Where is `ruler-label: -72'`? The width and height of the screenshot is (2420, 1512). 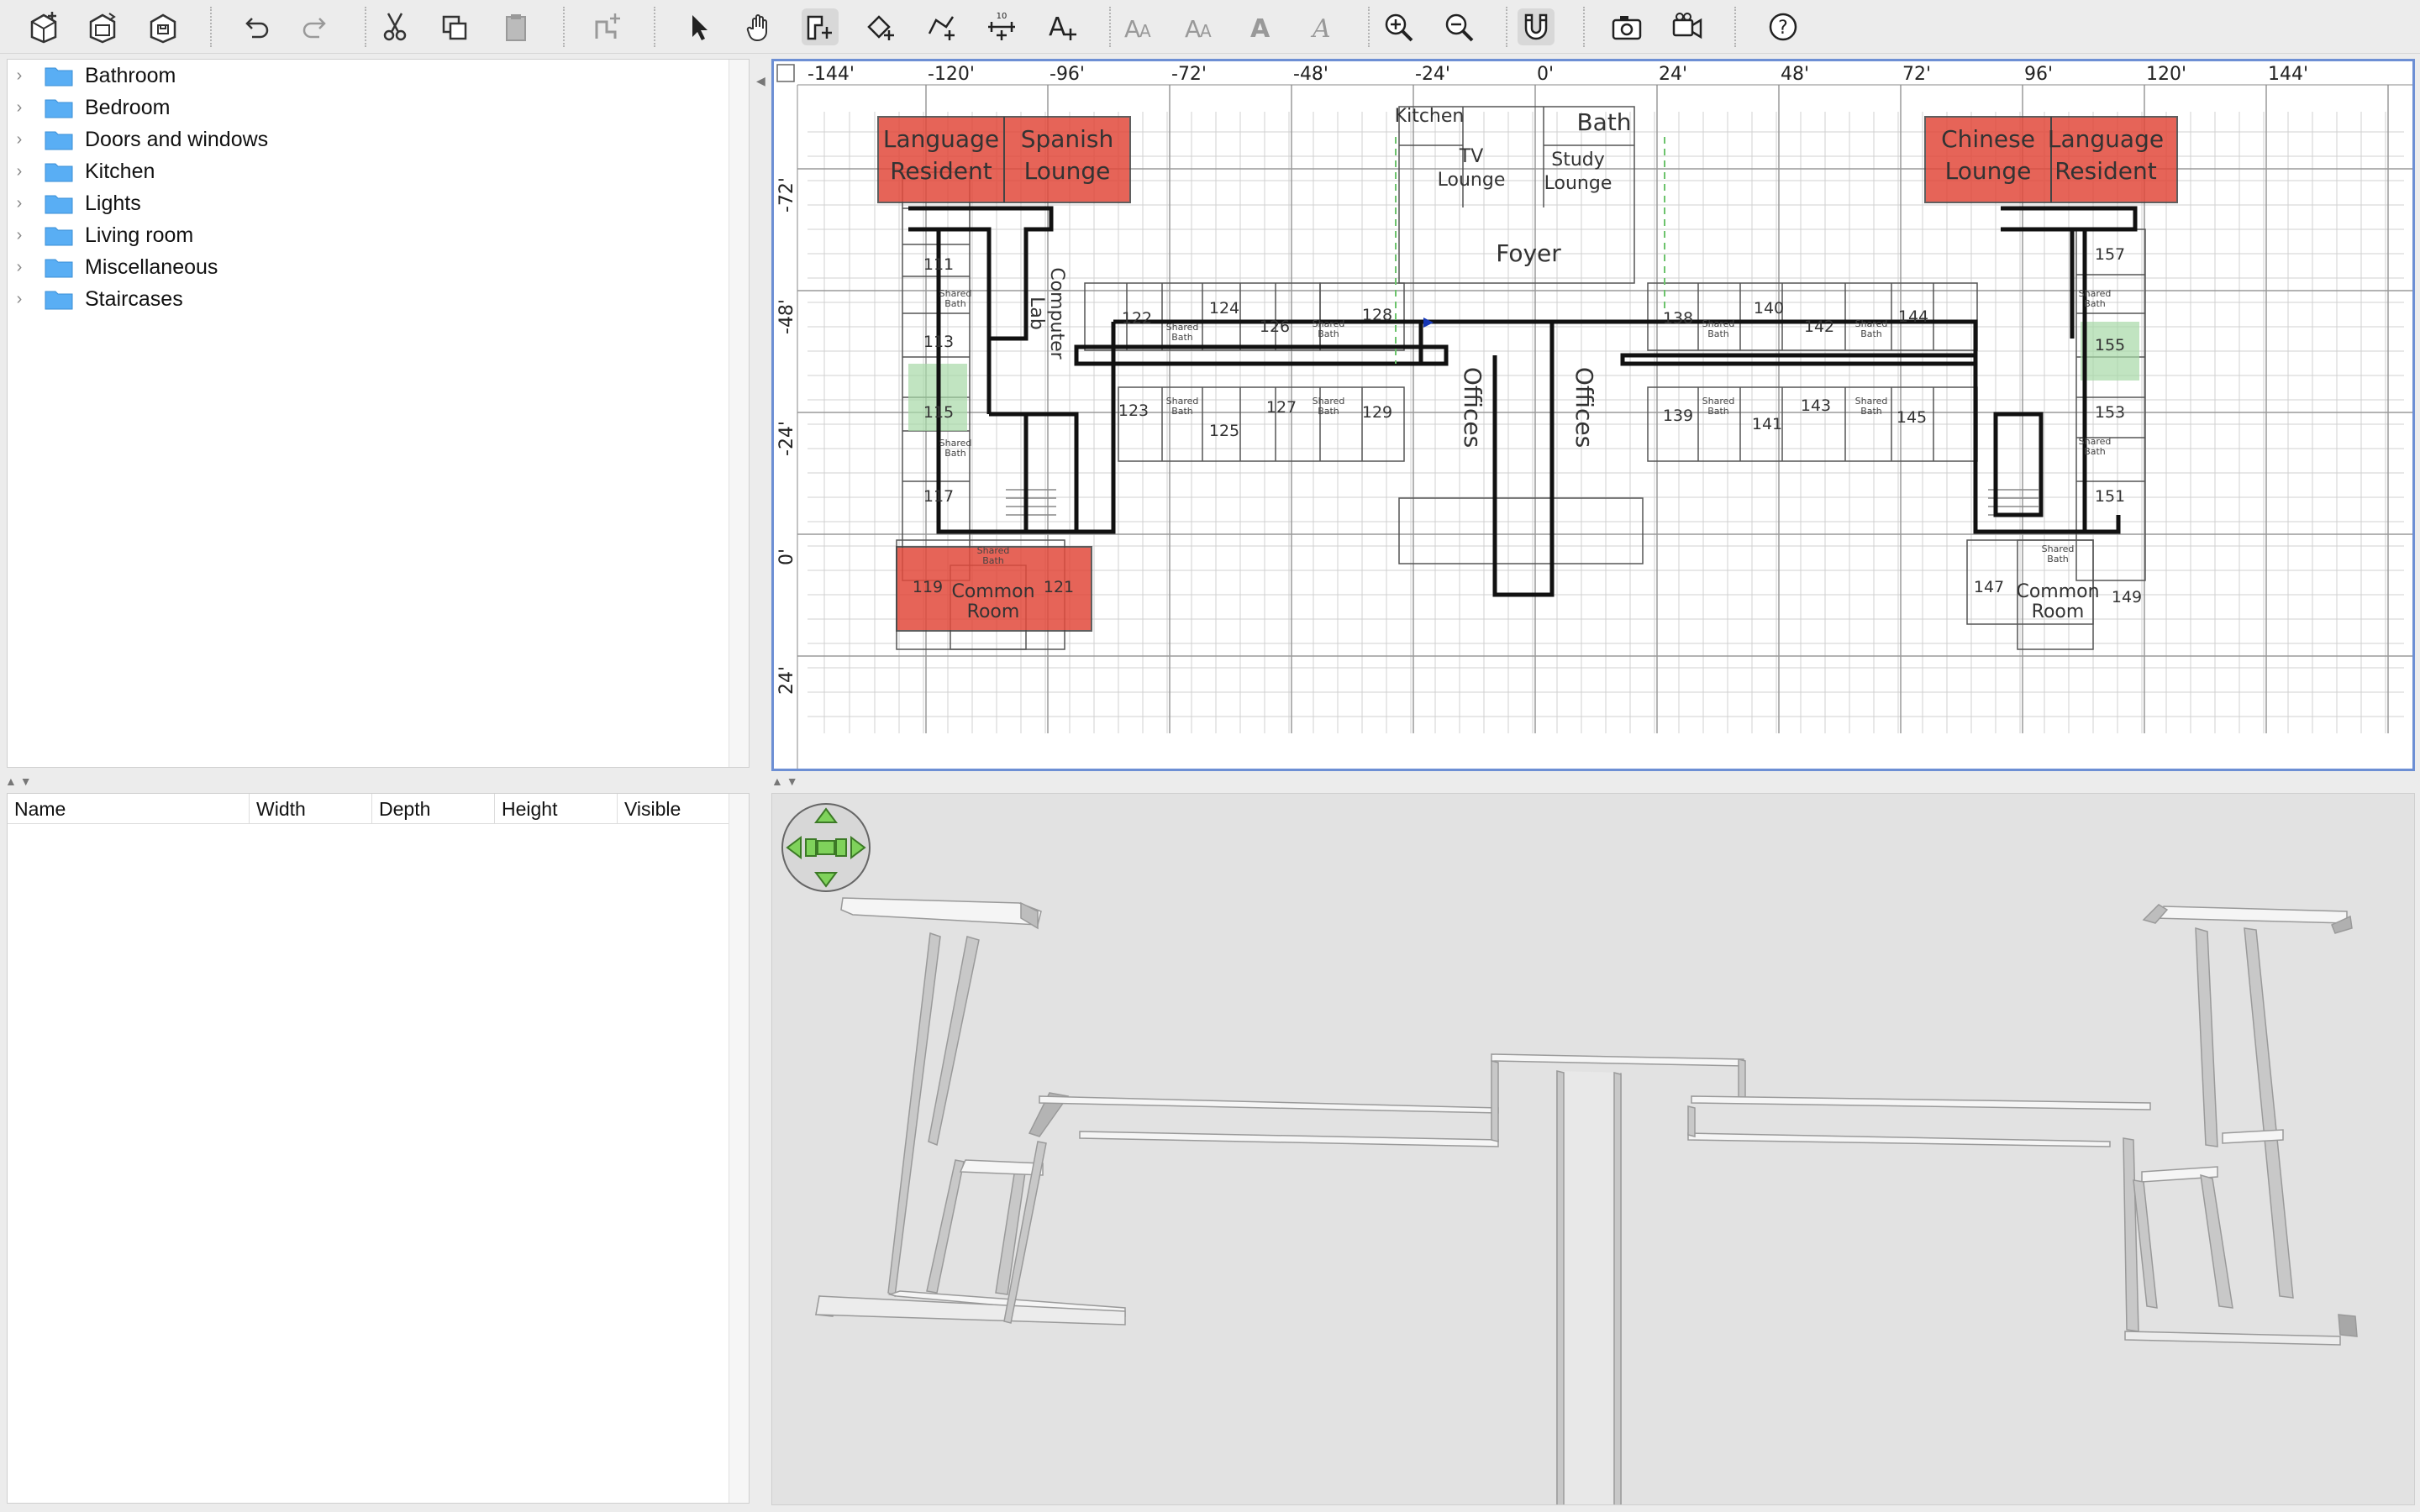
ruler-label: -72' is located at coordinates (786, 195).